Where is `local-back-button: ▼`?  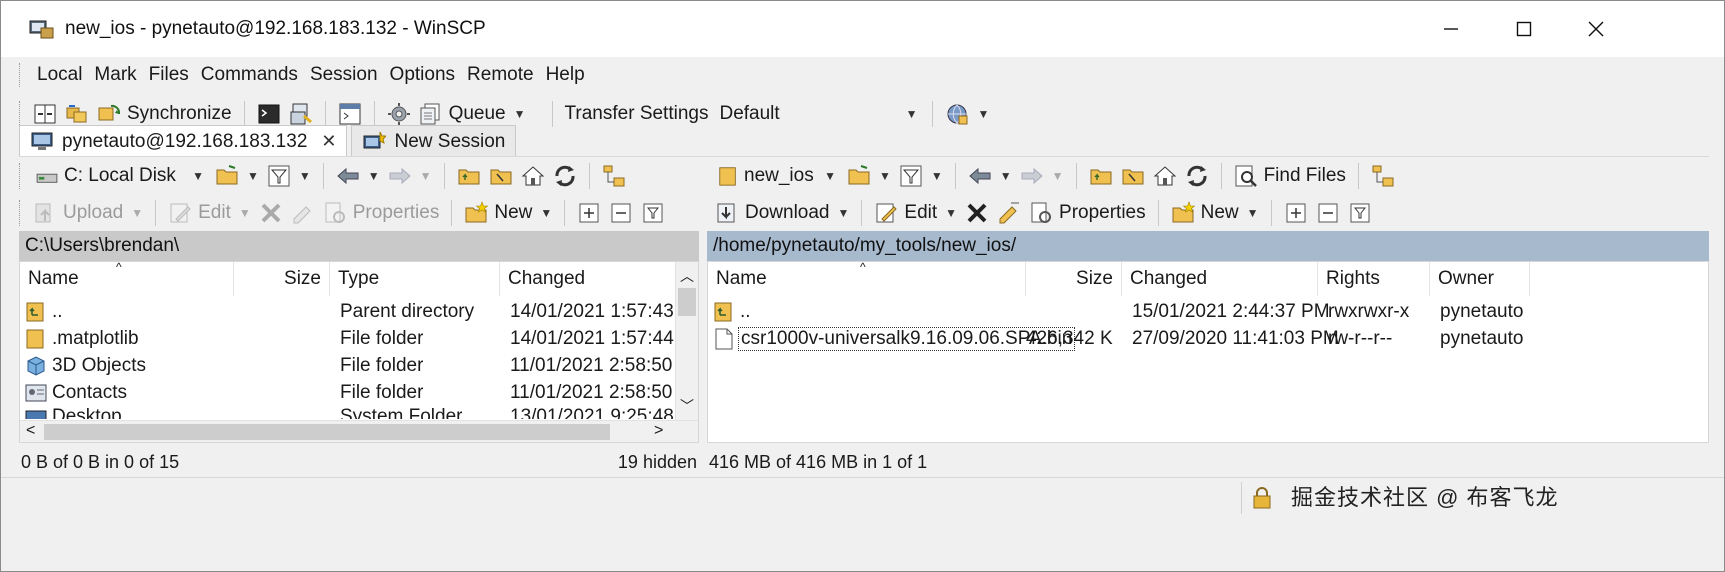 local-back-button: ▼ is located at coordinates (358, 176).